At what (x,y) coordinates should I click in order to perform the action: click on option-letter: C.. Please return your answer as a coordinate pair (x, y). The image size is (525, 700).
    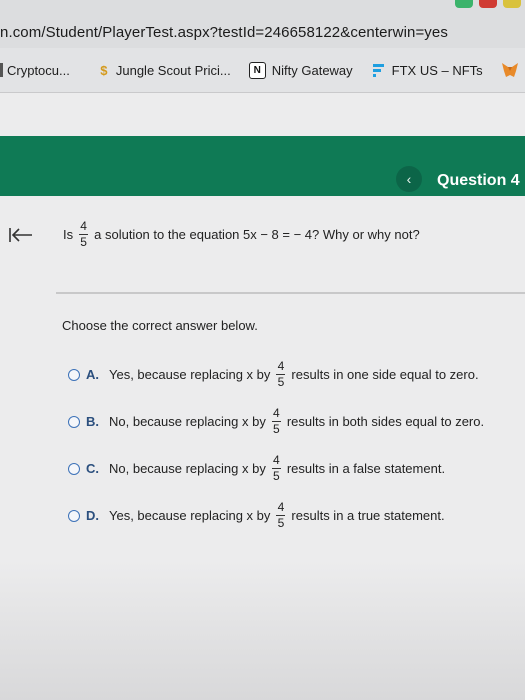
    Looking at the image, I should click on (92, 468).